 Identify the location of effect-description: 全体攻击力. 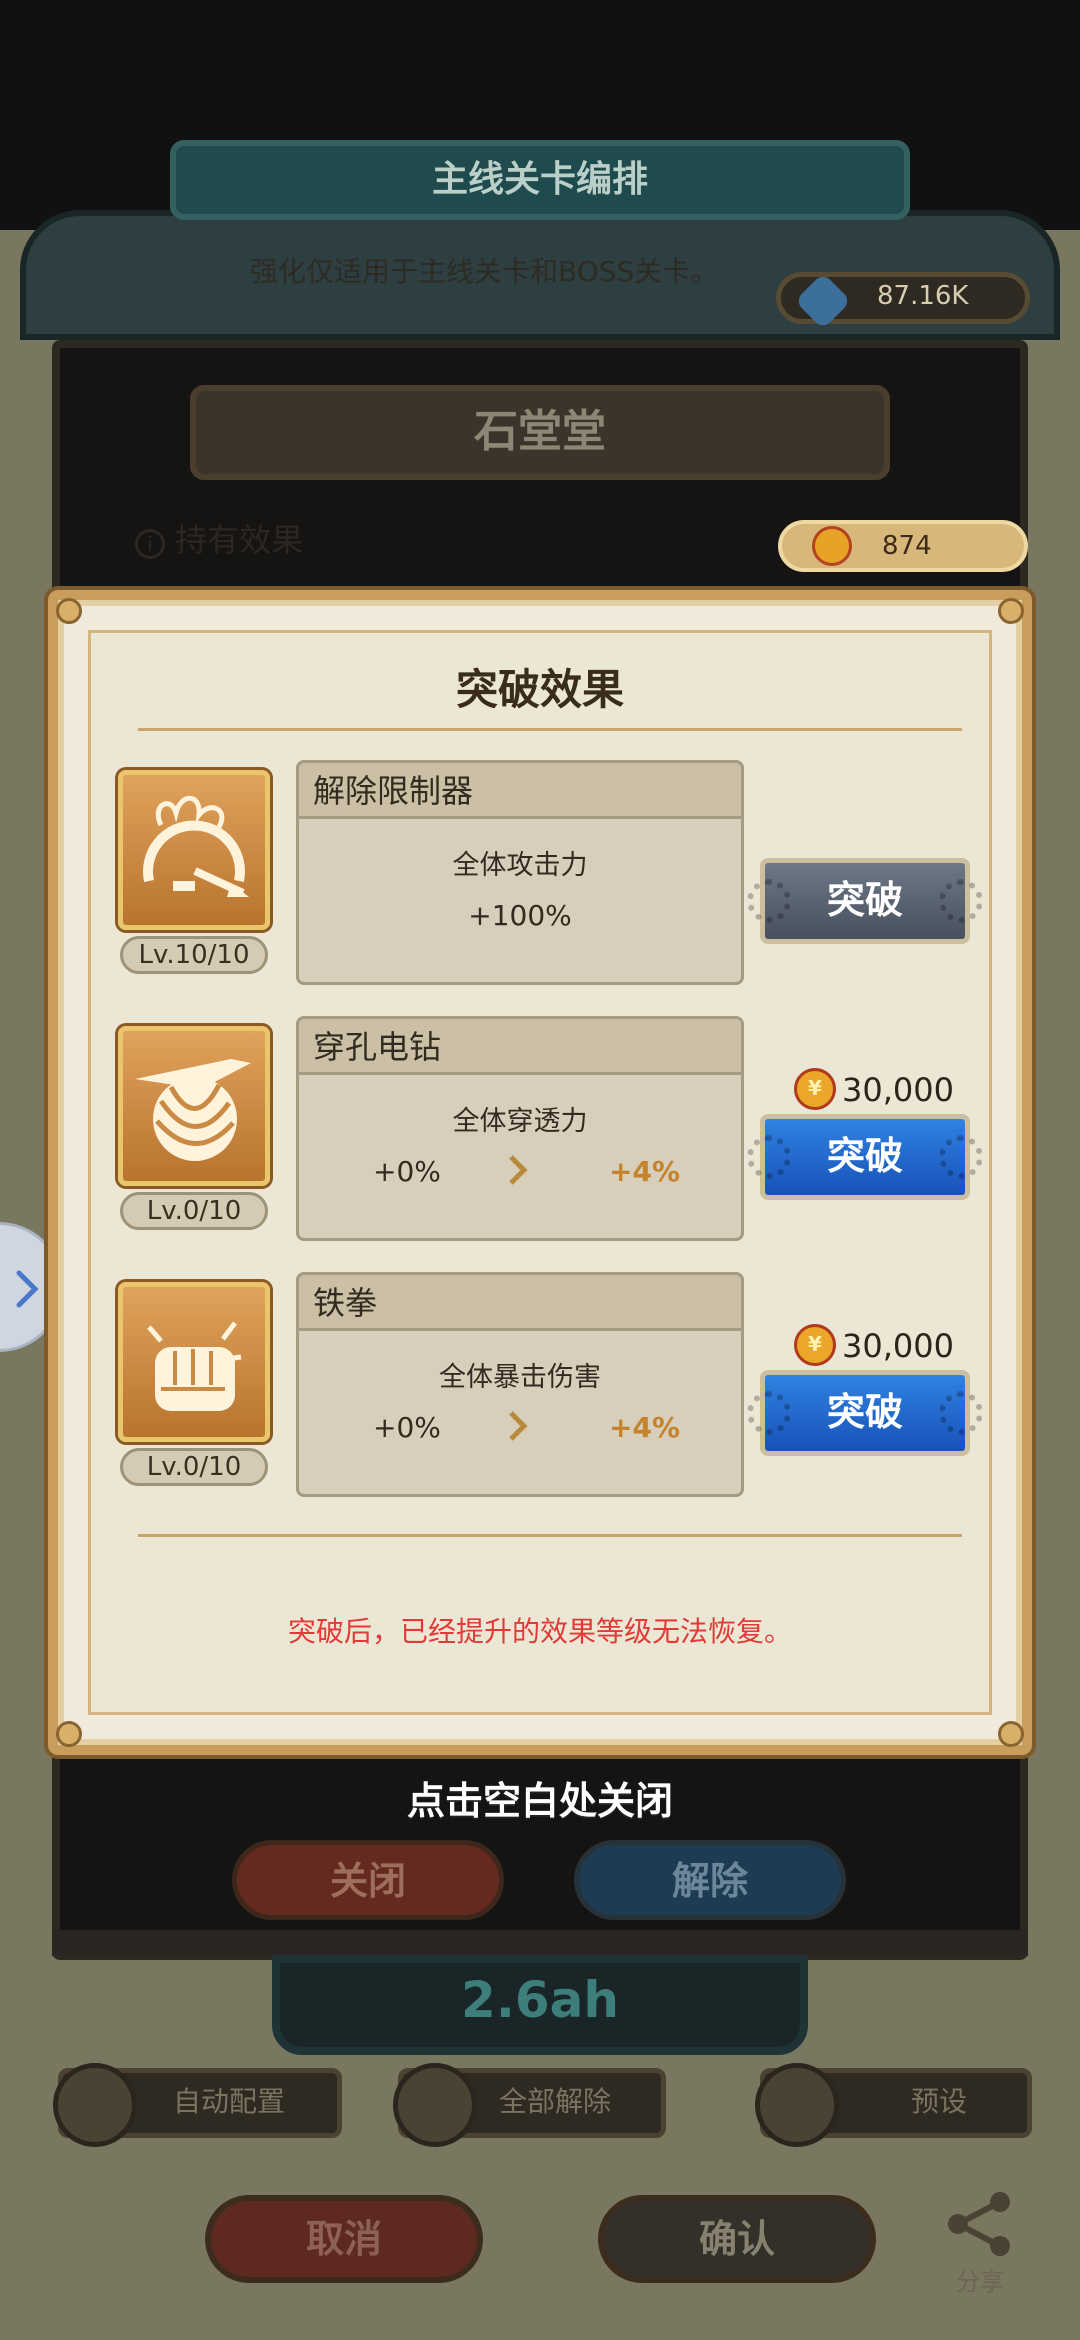
(520, 865).